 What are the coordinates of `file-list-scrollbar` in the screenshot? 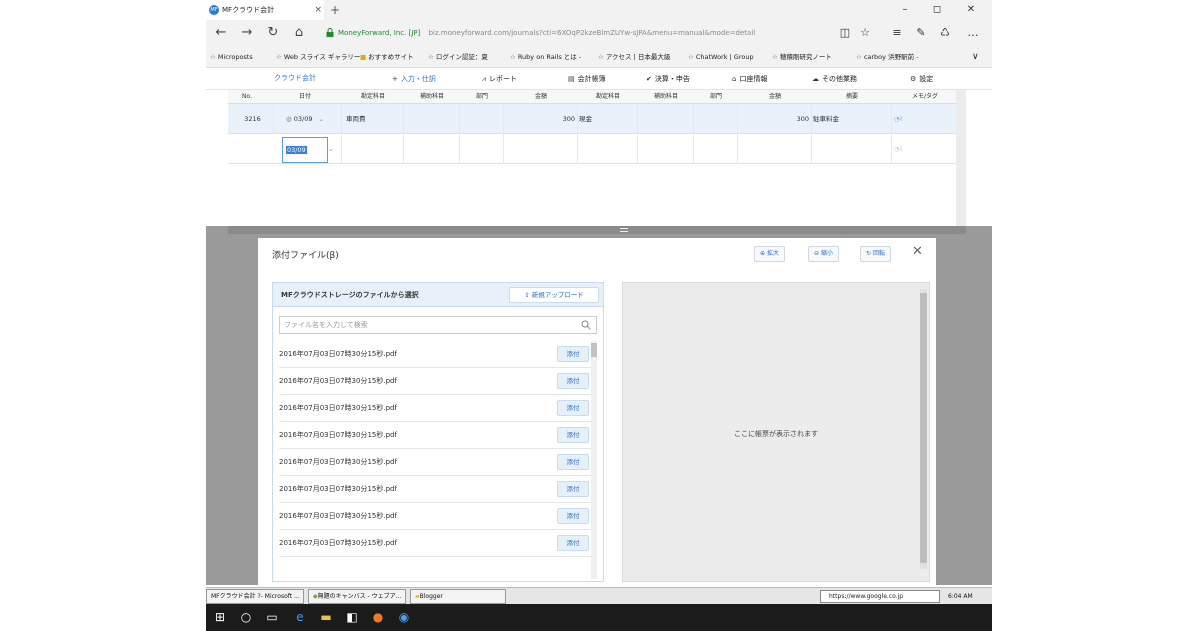 It's located at (594, 460).